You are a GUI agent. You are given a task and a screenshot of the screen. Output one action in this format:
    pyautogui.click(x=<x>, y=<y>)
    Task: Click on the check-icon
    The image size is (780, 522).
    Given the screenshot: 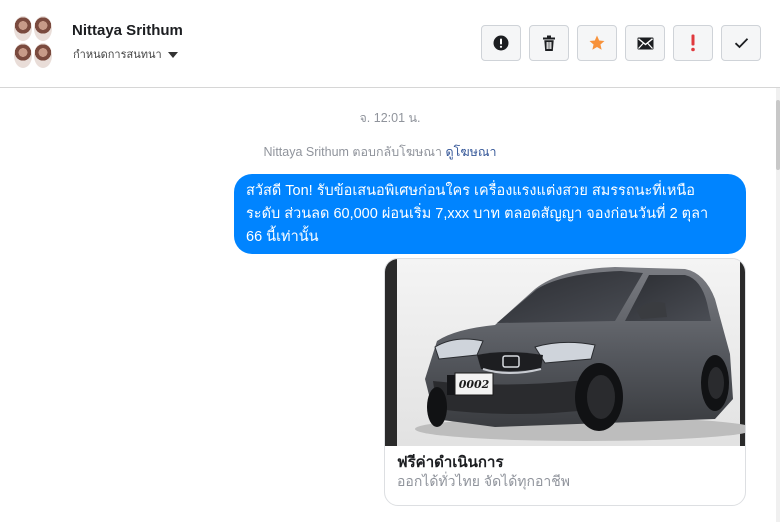 What is the action you would take?
    pyautogui.click(x=741, y=43)
    